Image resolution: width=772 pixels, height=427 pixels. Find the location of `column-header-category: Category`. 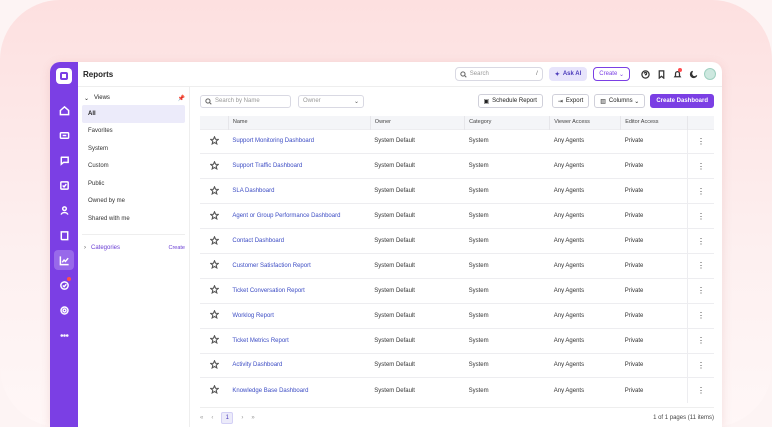

column-header-category: Category is located at coordinates (507, 122).